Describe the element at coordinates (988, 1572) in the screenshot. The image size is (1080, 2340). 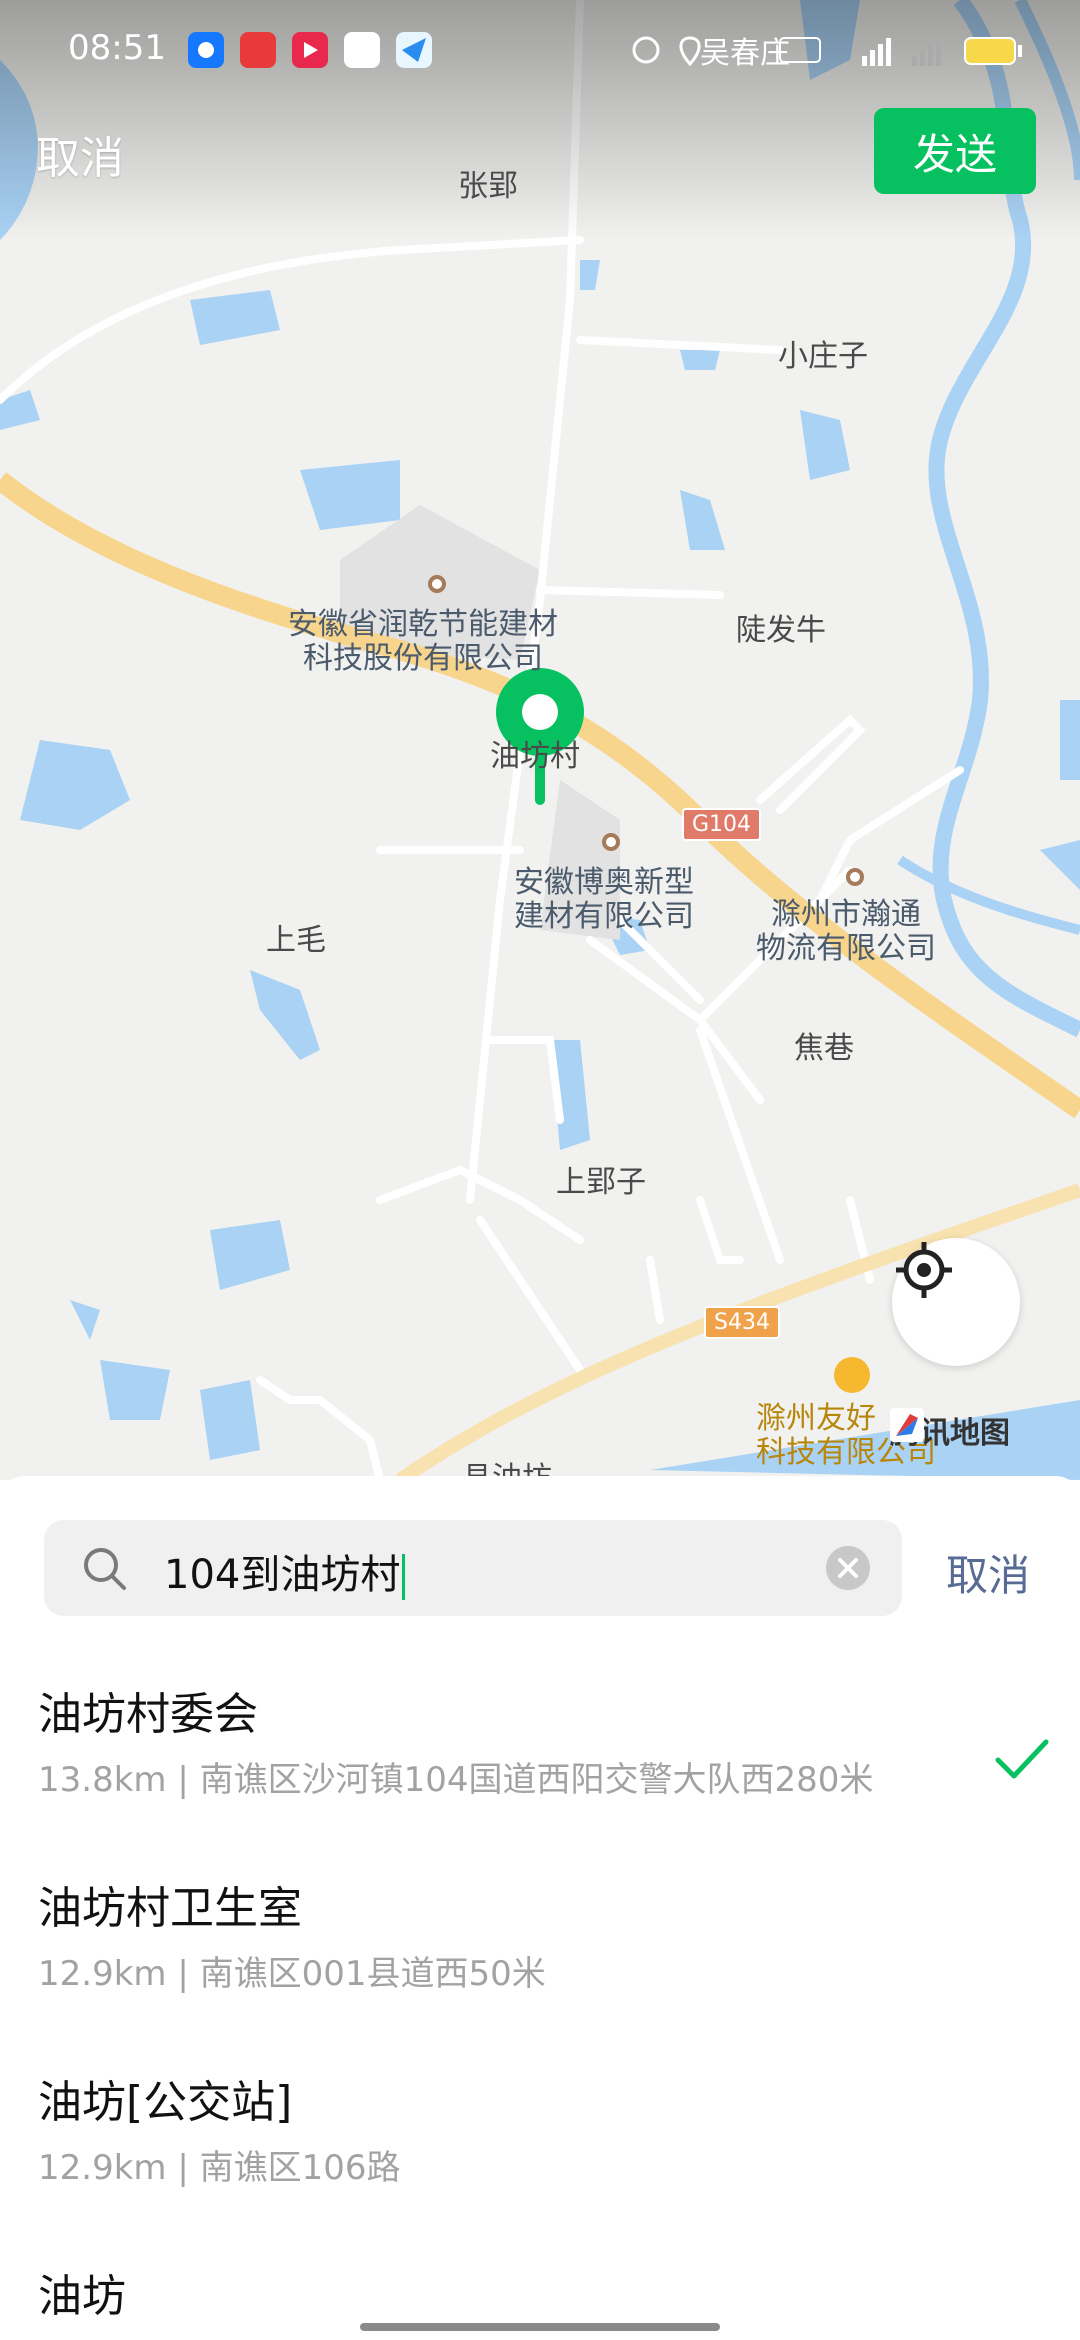
I see `search-cancel-button: 取消` at that location.